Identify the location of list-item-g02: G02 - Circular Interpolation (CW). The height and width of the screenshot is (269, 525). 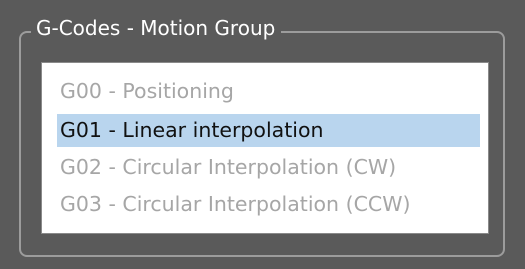
(226, 167).